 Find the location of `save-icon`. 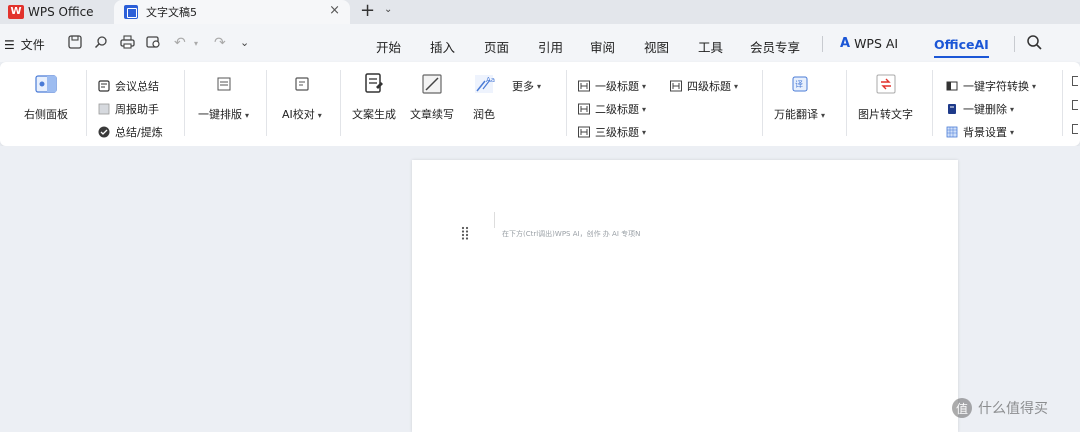

save-icon is located at coordinates (75, 44).